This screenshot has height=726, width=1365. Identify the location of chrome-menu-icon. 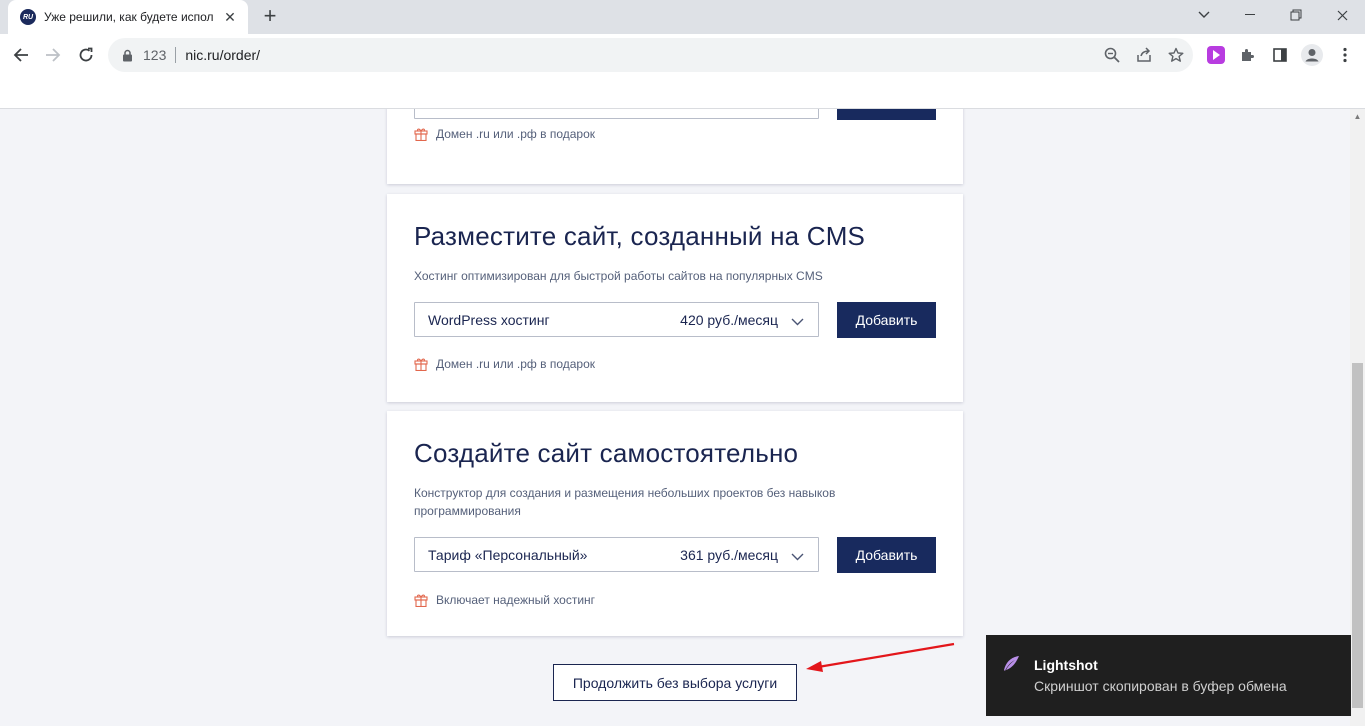
(1345, 55).